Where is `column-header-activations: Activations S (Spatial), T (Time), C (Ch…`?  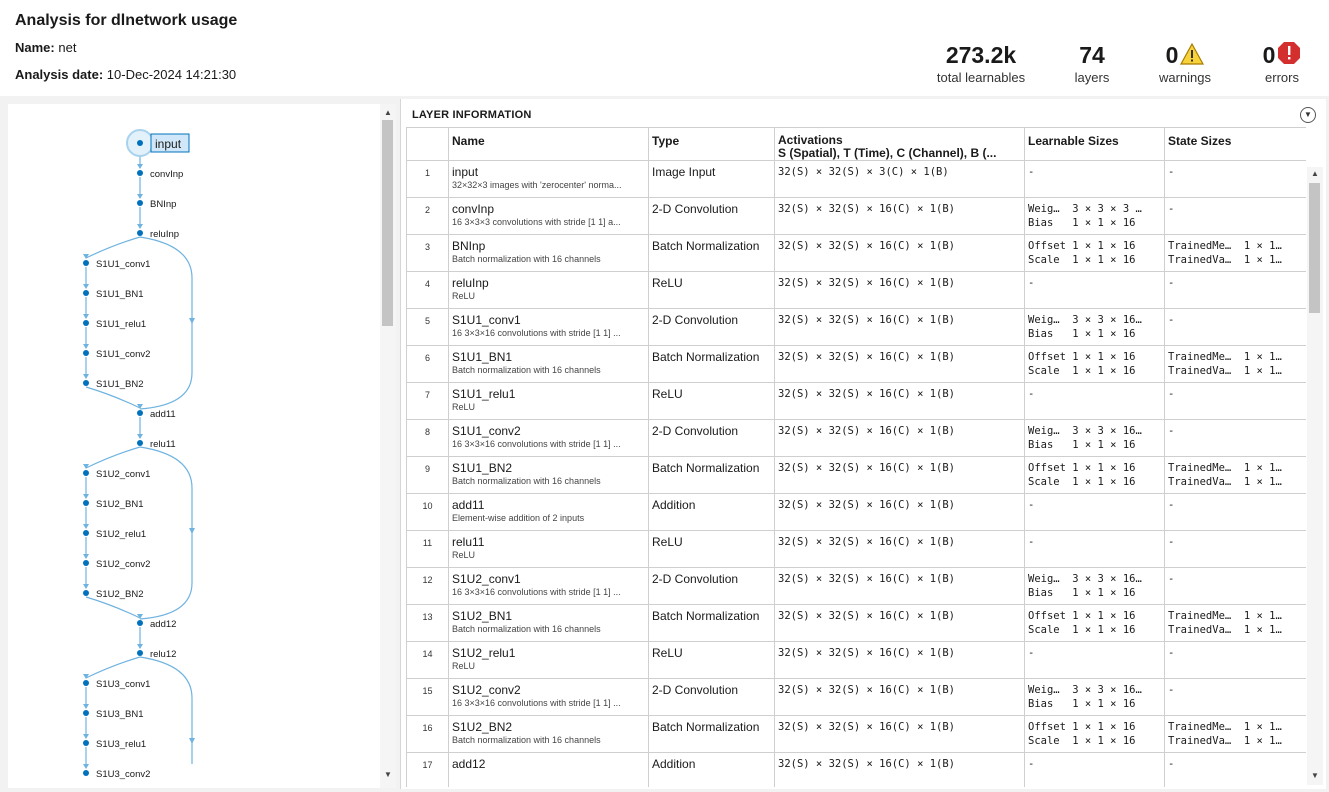 column-header-activations: Activations S (Spatial), T (Time), C (Ch… is located at coordinates (899, 144).